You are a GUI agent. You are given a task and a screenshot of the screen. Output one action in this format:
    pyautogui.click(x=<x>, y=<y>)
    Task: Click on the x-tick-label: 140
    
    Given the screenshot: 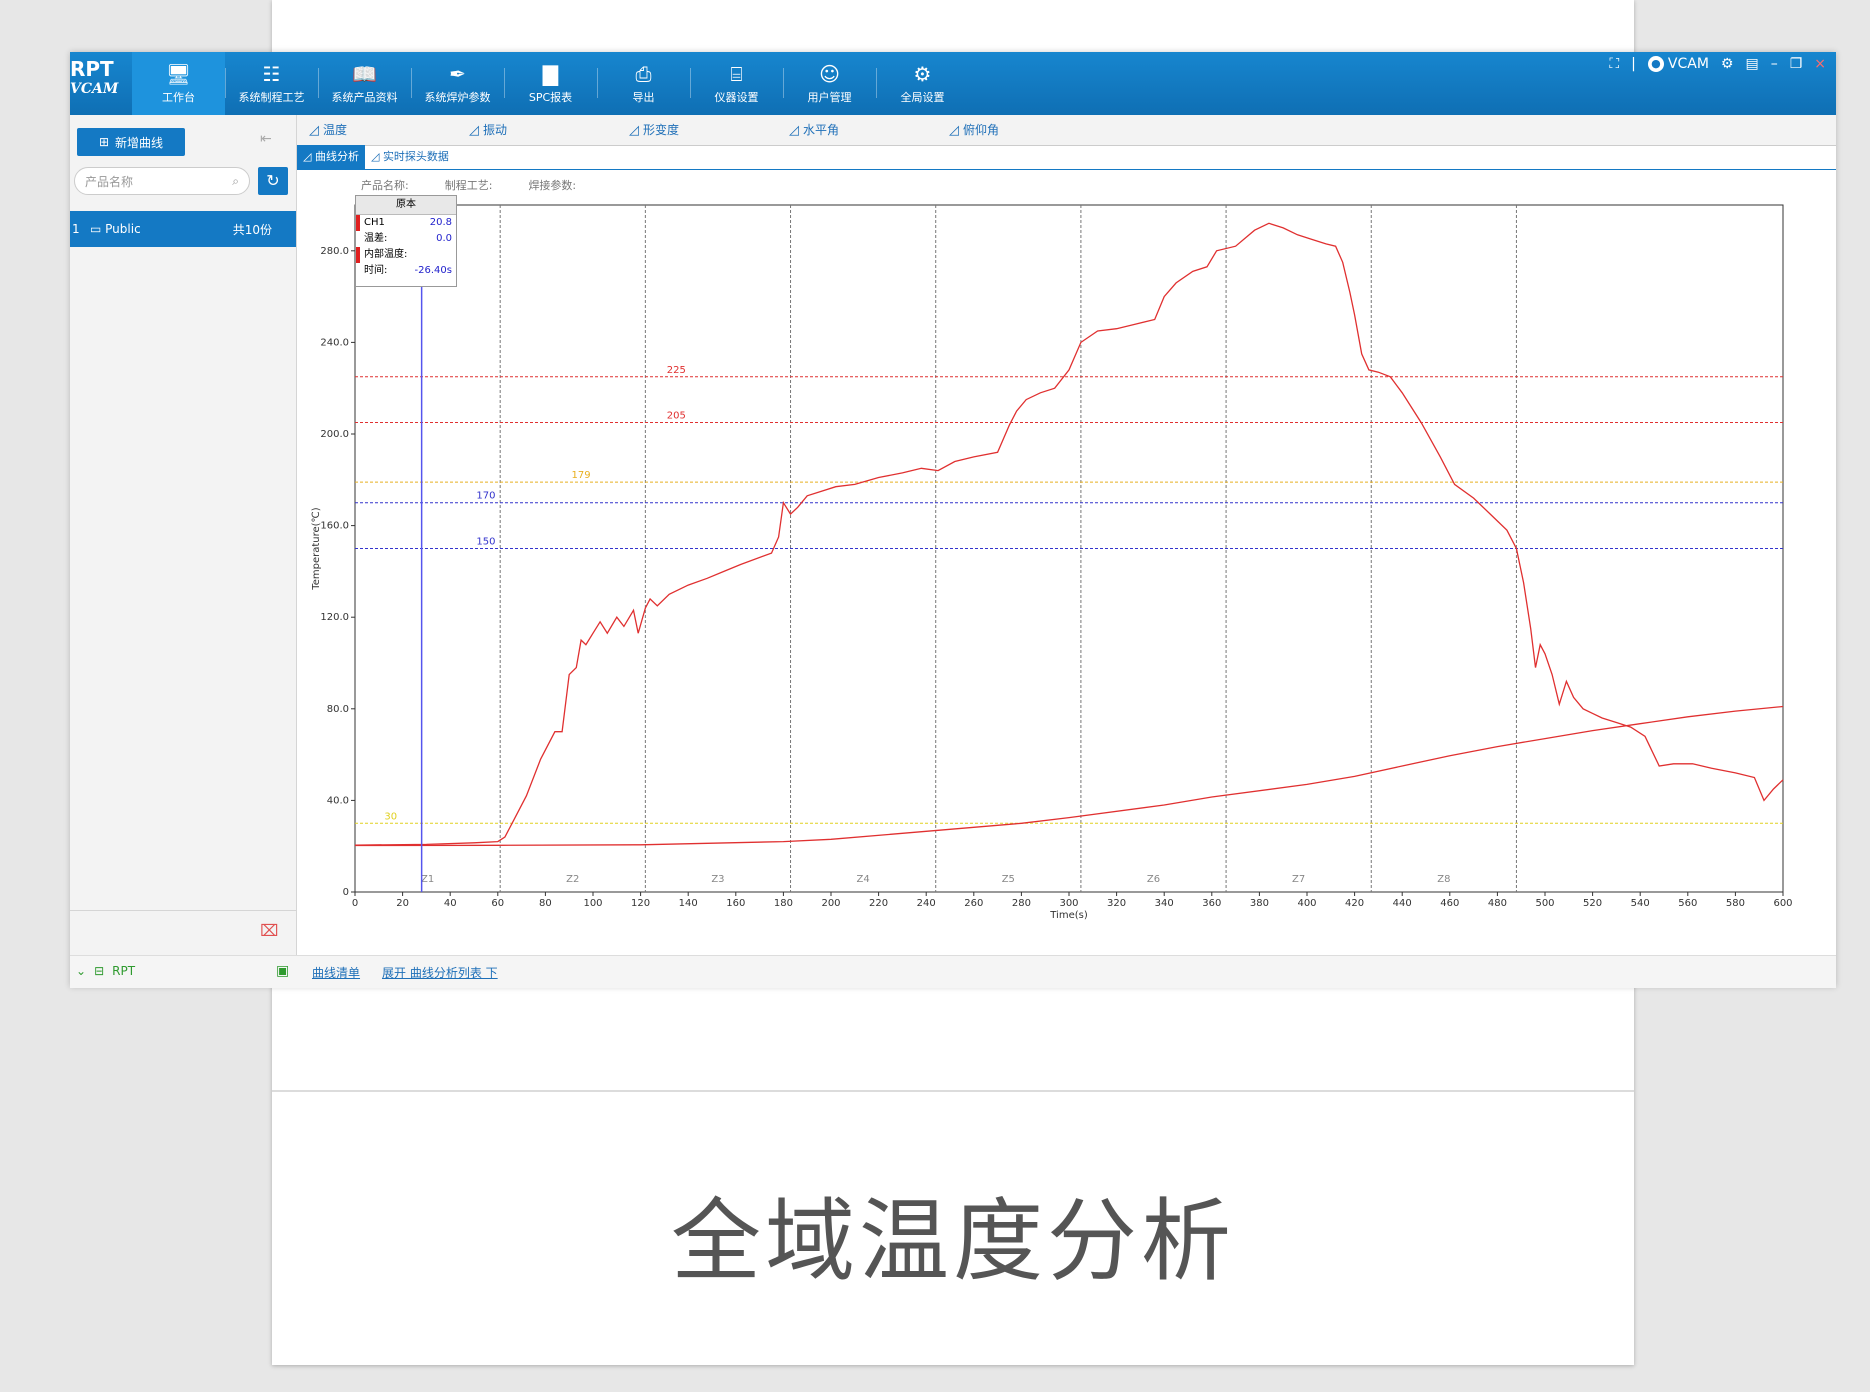 What is the action you would take?
    pyautogui.click(x=688, y=903)
    